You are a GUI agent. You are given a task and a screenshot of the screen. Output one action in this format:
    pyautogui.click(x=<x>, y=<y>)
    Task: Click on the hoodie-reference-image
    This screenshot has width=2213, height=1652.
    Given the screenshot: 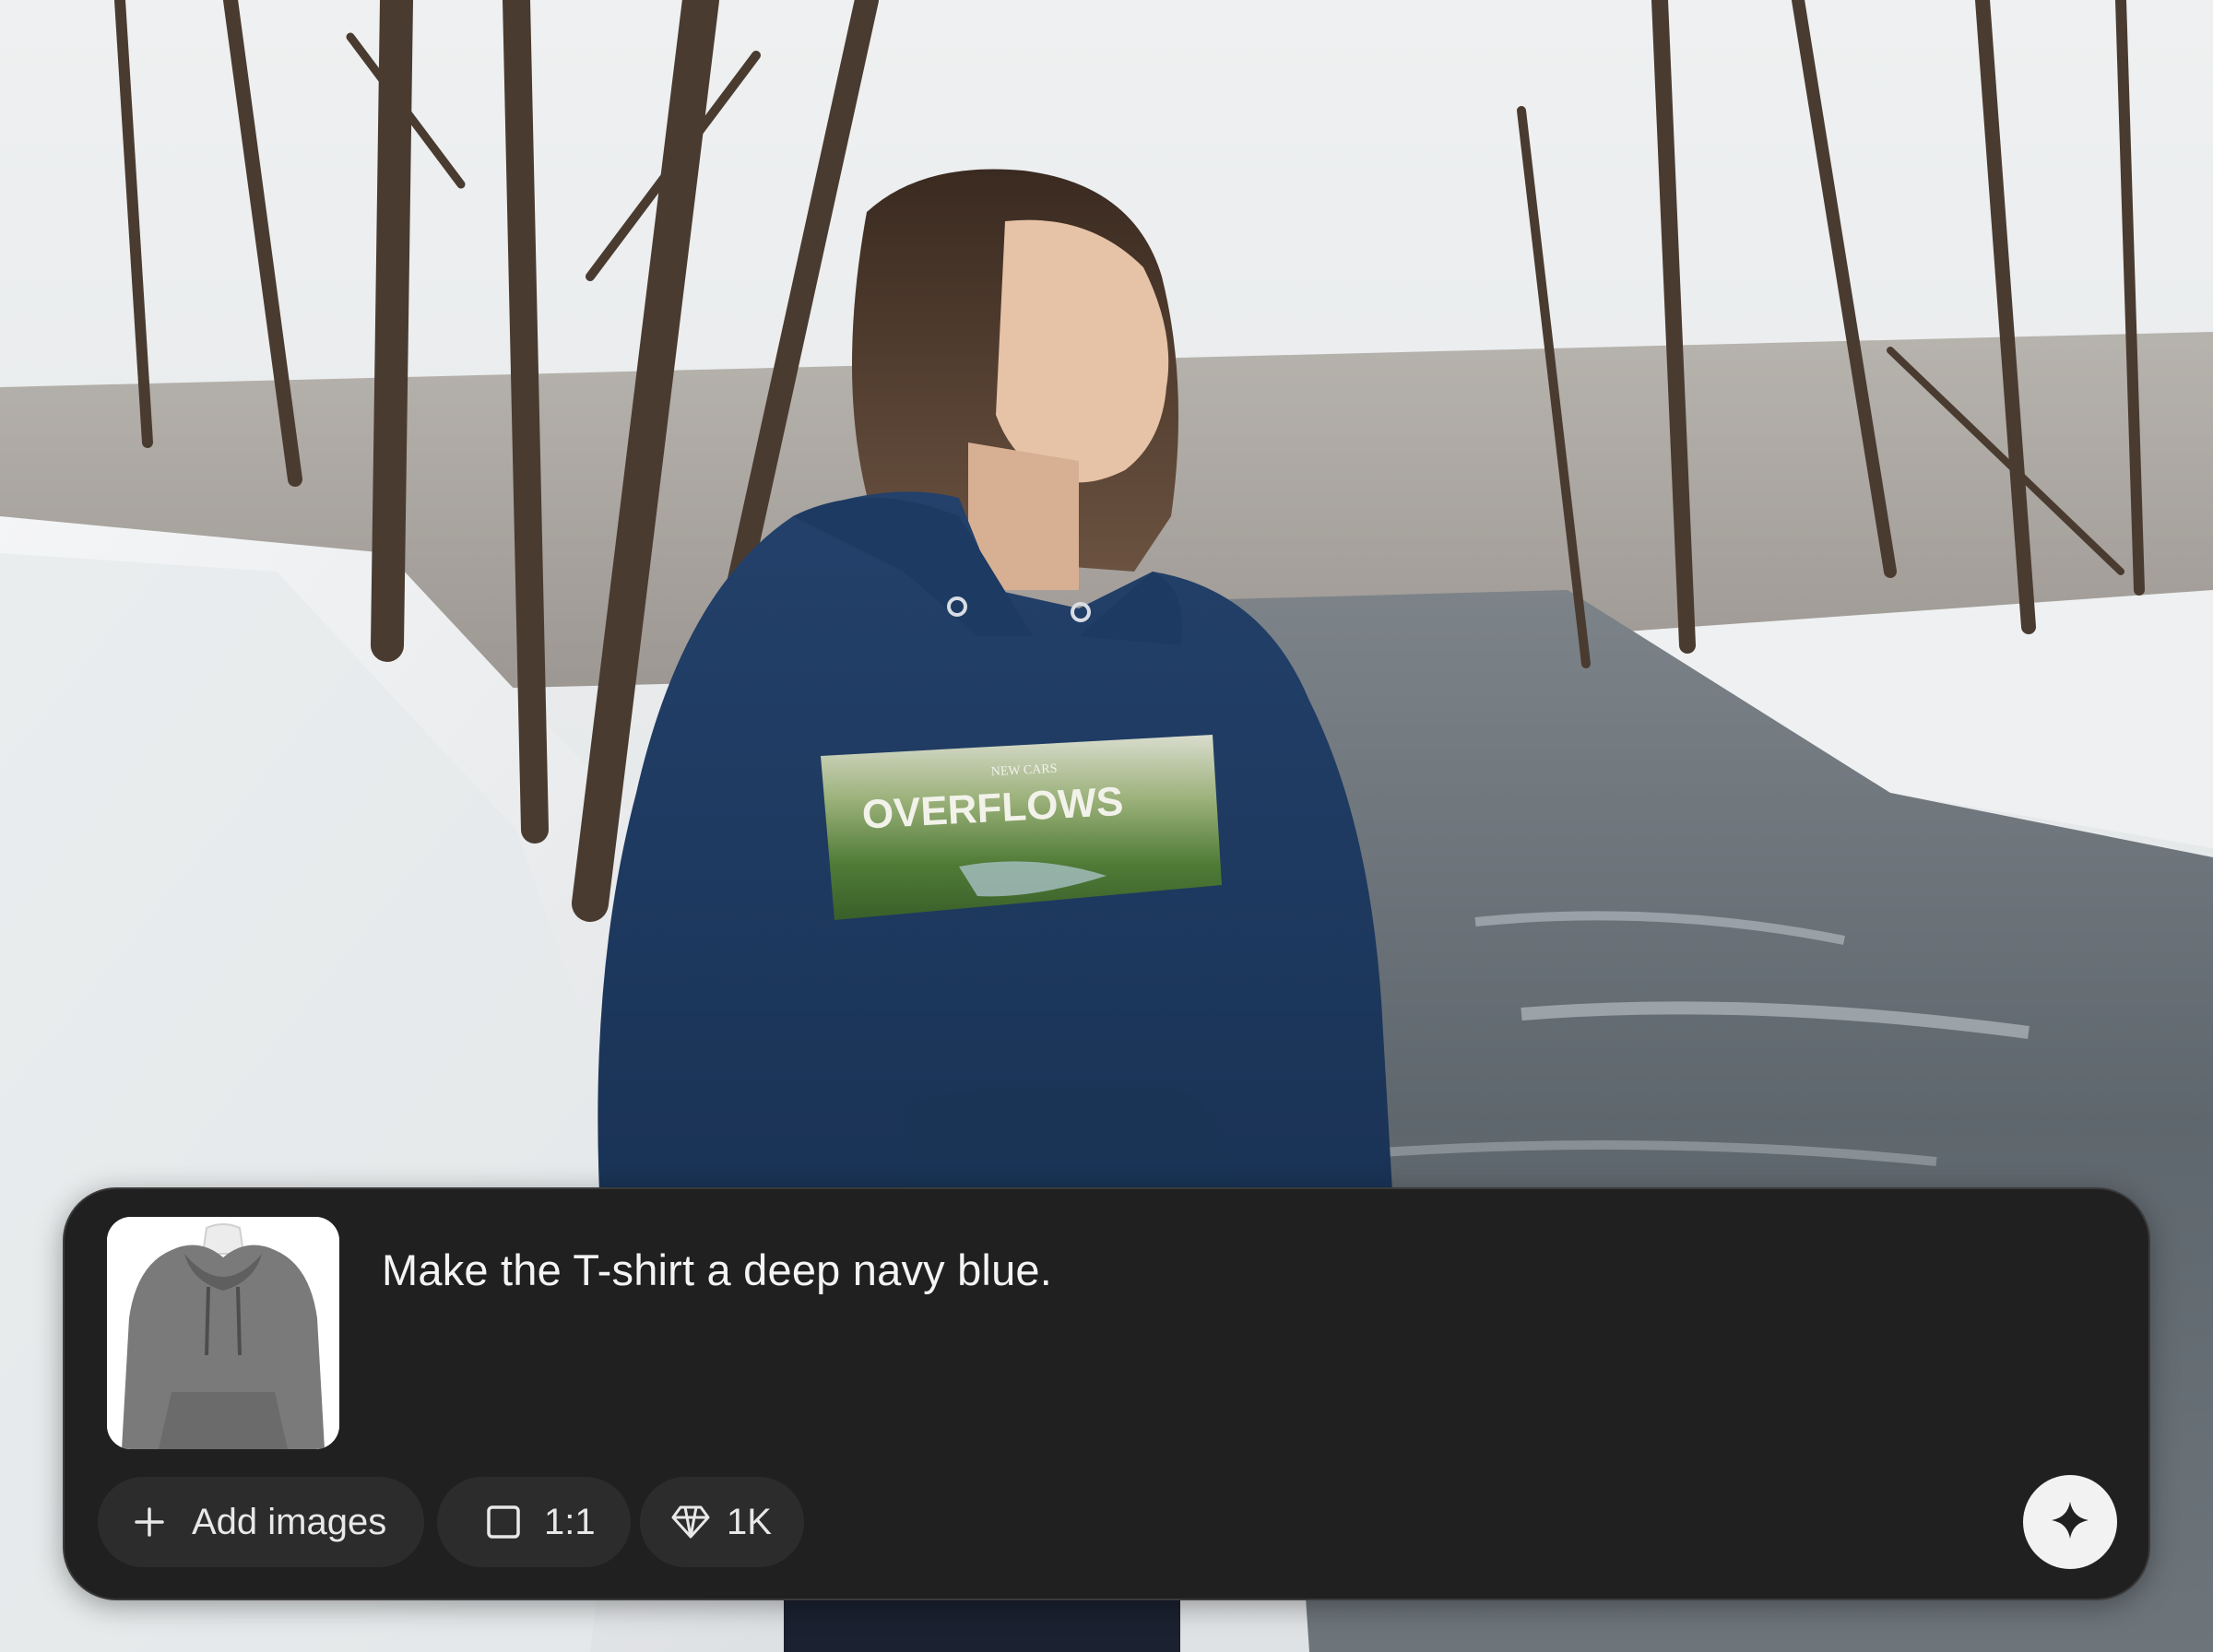 What is the action you would take?
    pyautogui.click(x=223, y=1333)
    